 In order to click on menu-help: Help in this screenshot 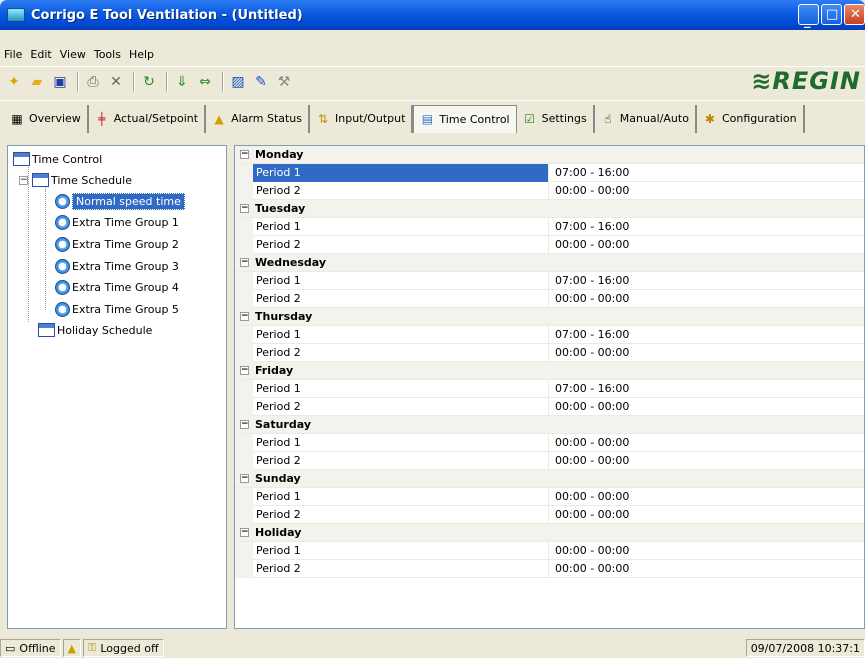, I will do `click(141, 54)`.